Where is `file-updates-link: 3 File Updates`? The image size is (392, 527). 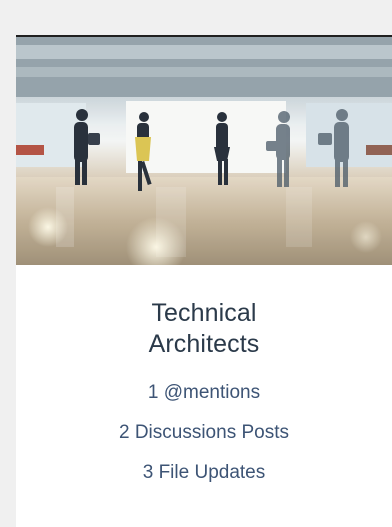 file-updates-link: 3 File Updates is located at coordinates (204, 472).